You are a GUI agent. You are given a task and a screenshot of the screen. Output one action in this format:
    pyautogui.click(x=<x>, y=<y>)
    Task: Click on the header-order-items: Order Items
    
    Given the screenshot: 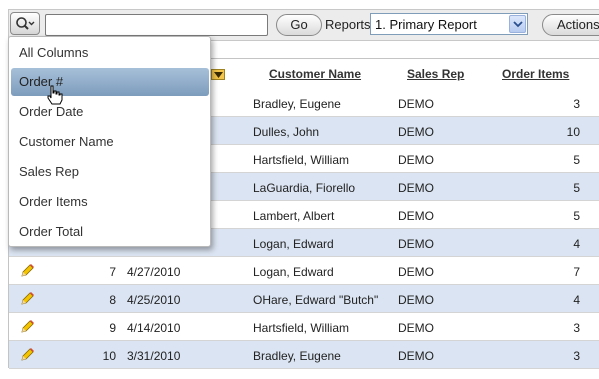 What is the action you would take?
    pyautogui.click(x=535, y=74)
    